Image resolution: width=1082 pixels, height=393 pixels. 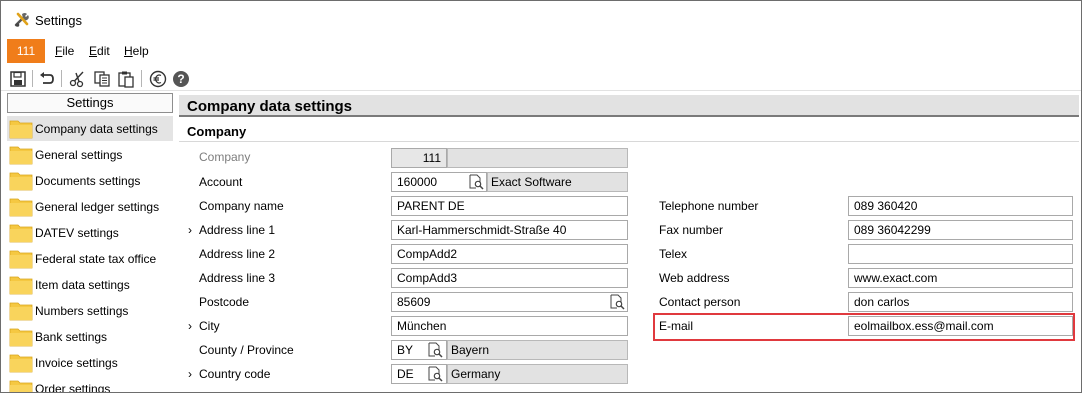 I want to click on county-label: County / Province, so click(x=246, y=350).